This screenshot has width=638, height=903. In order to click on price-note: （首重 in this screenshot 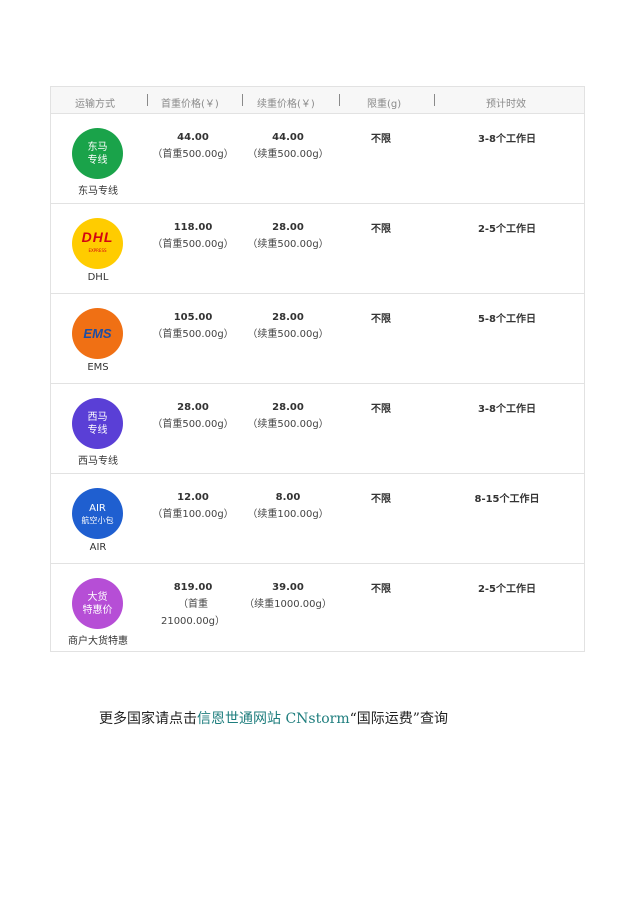, I will do `click(193, 604)`.